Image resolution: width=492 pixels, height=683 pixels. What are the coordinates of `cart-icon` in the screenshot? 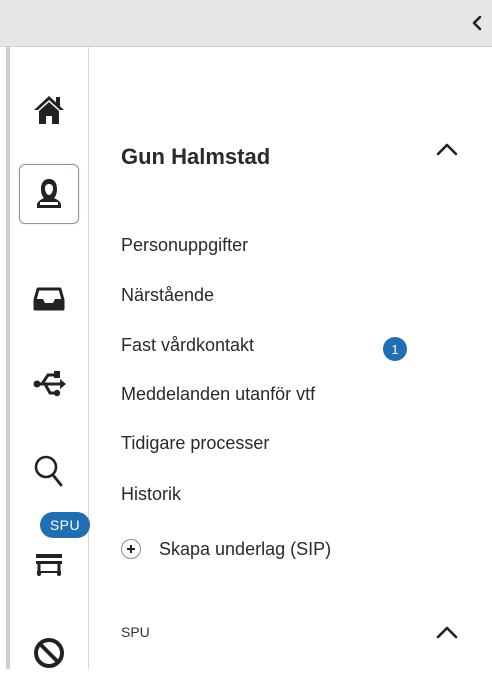 It's located at (49, 565).